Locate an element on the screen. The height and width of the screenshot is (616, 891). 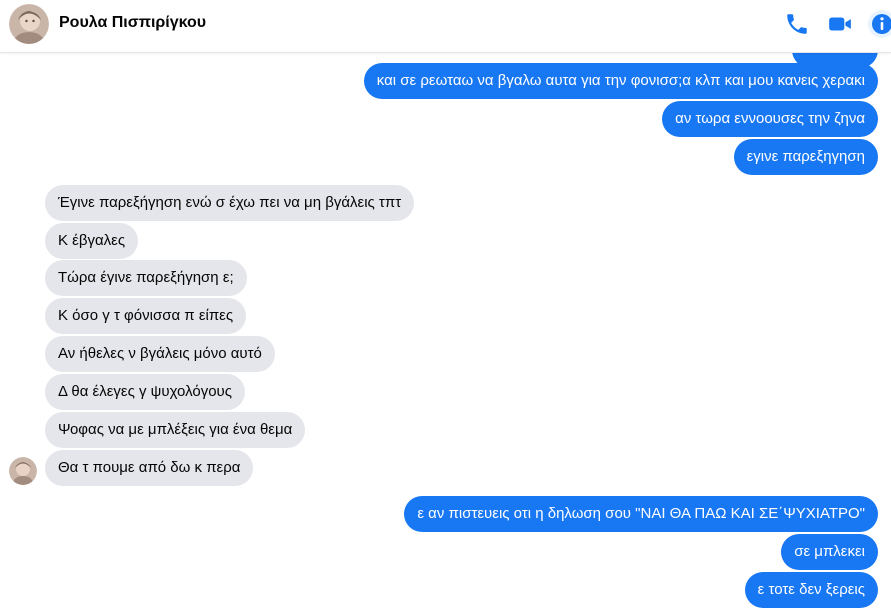
incoming-message: Τώρα έγινε παρεξήγηση ε; is located at coordinates (146, 278).